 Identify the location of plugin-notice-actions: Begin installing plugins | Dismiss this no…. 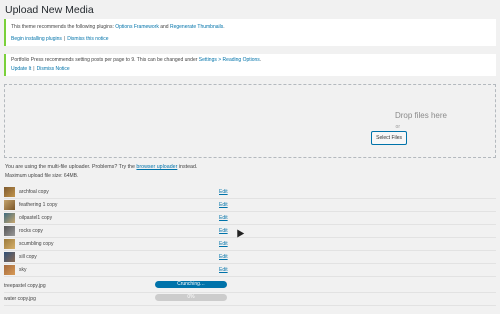
(60, 39).